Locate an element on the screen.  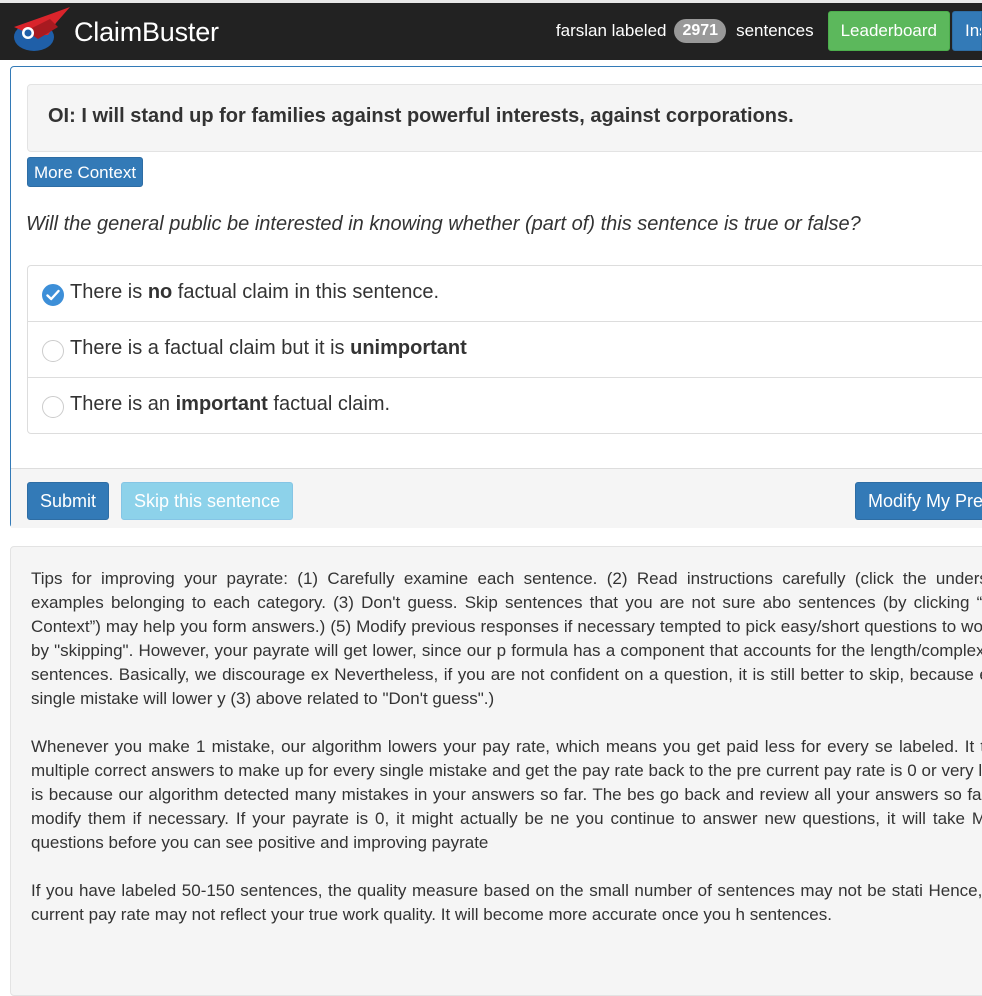
brand: ClaimBuster is located at coordinates (113, 32).